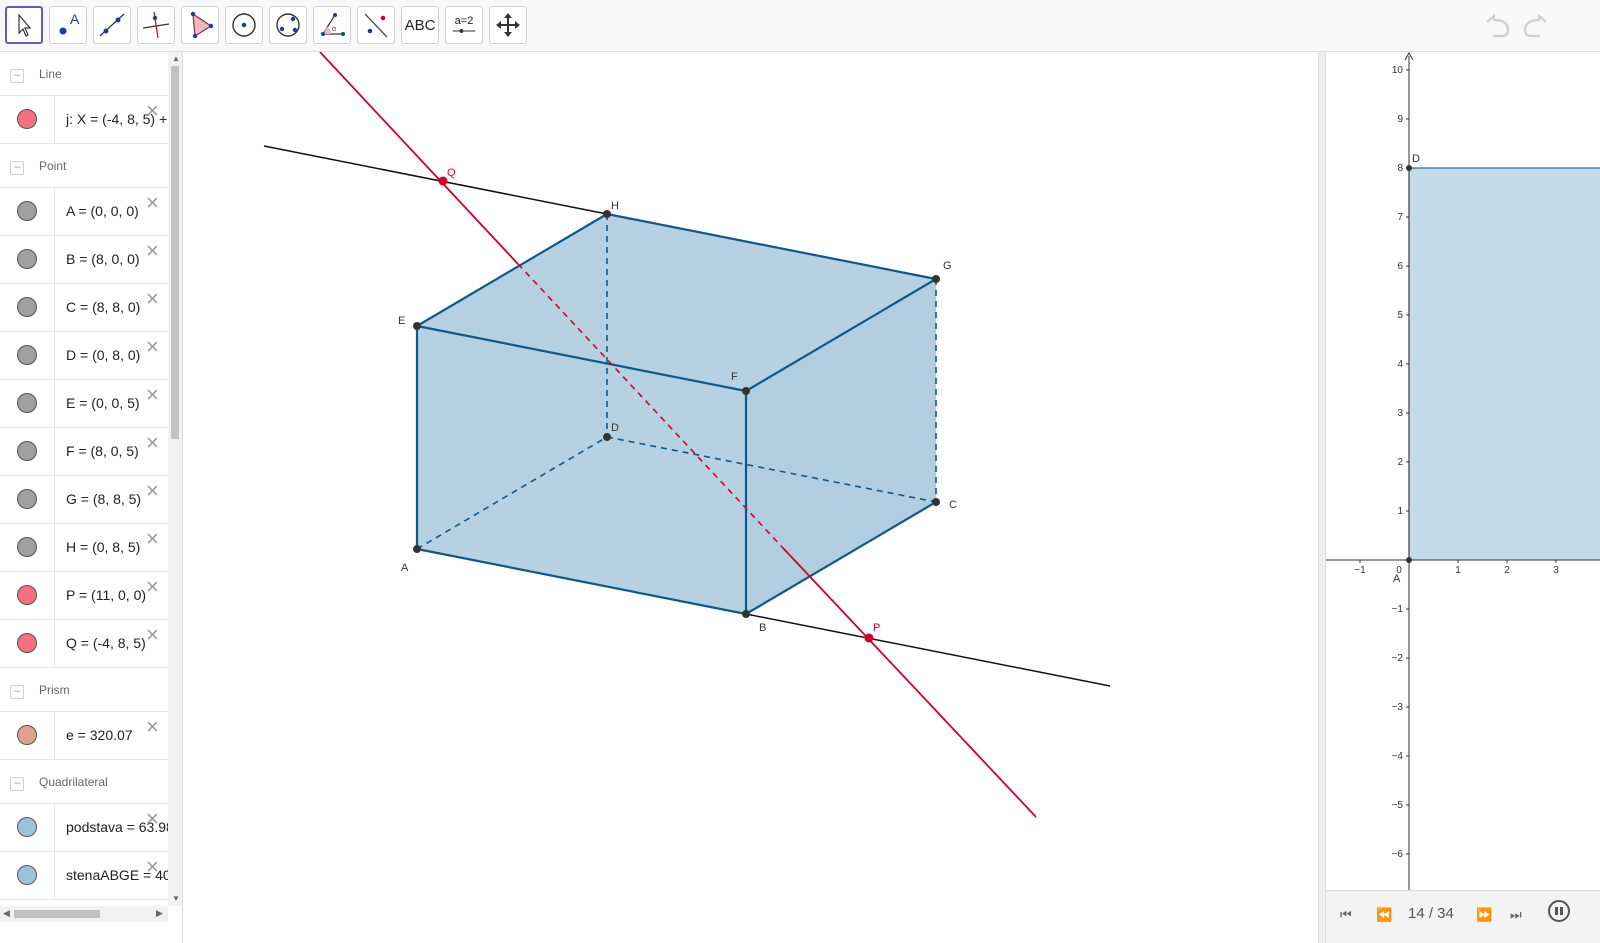 Image resolution: width=1600 pixels, height=943 pixels. Describe the element at coordinates (84, 782) in the screenshot. I see `group-header-quadrilateral: – Quadrilateral` at that location.